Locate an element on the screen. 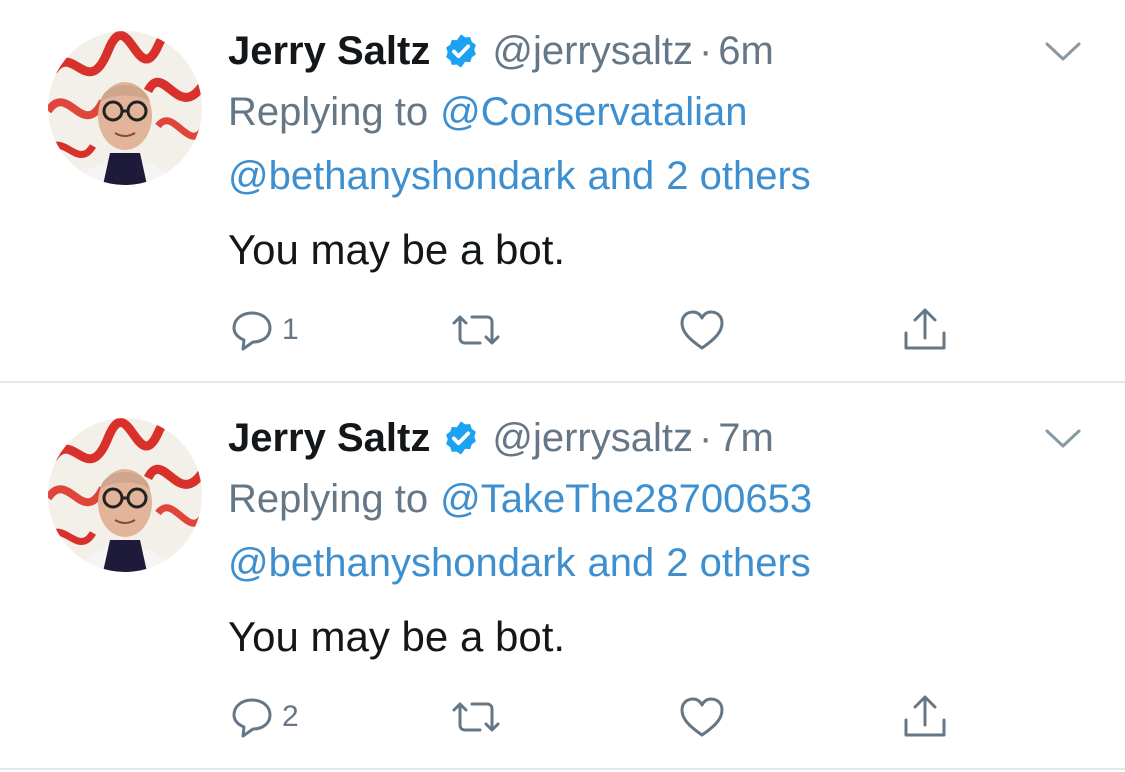  replying-to: Replying to @Conservatalian is located at coordinates (488, 112).